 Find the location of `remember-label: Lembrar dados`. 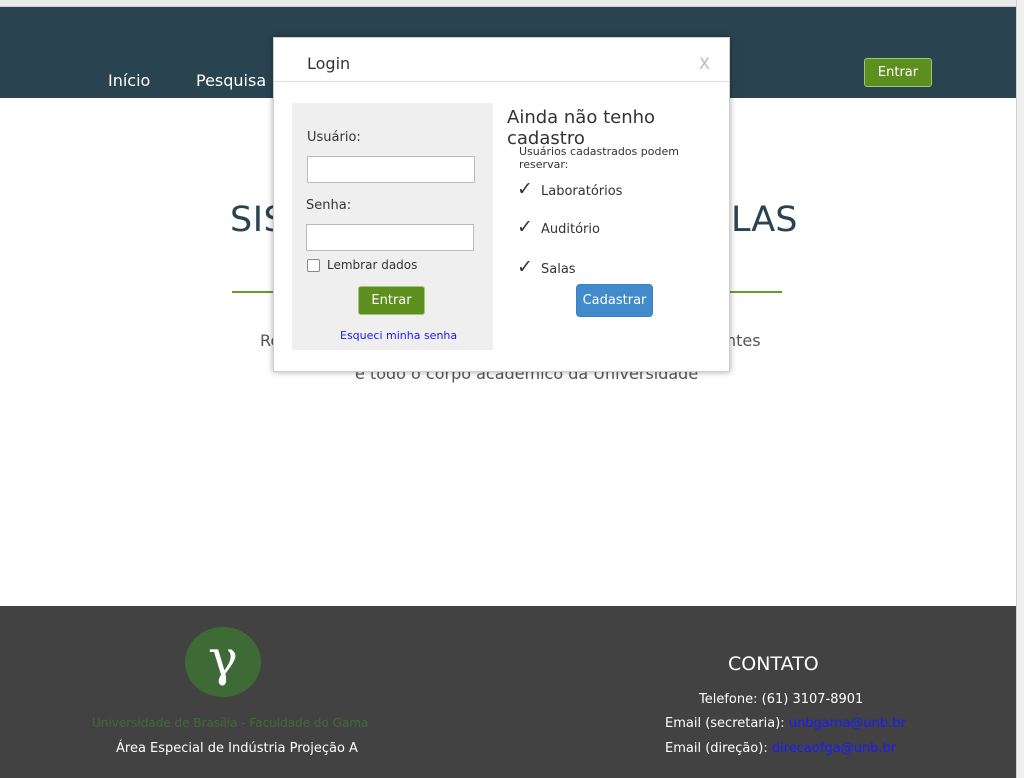

remember-label: Lembrar dados is located at coordinates (372, 265).